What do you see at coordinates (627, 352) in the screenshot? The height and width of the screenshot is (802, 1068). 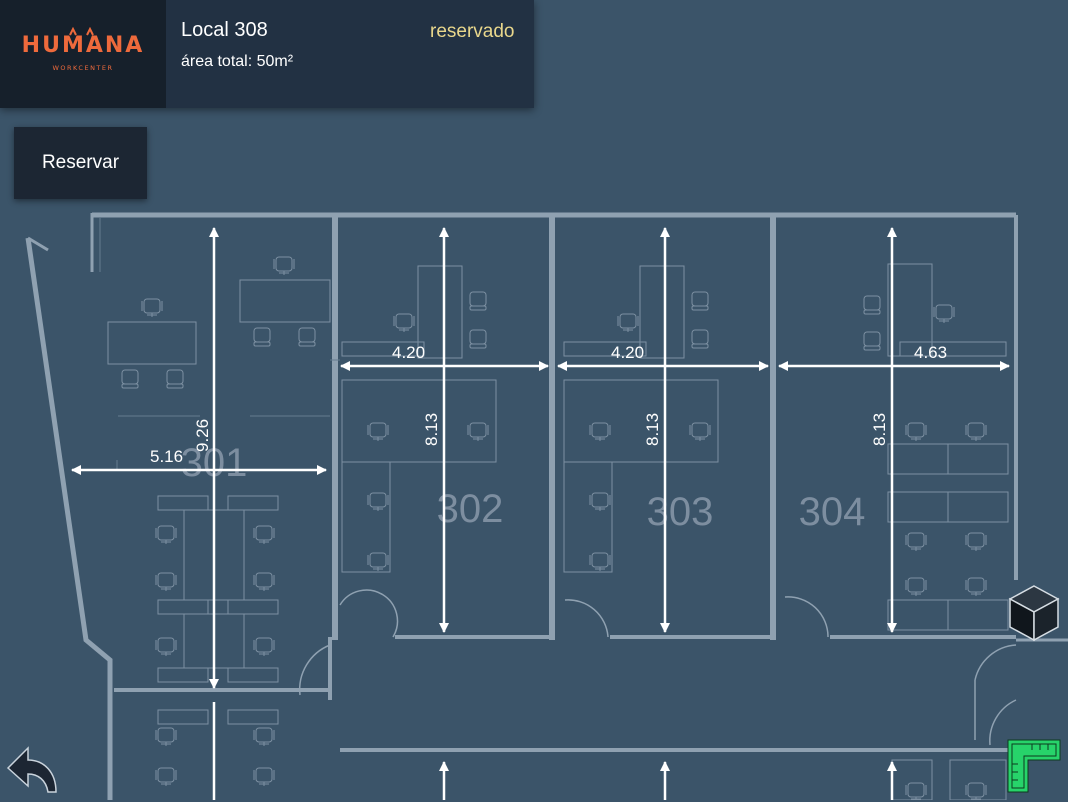 I see `label-303-width: 4.20` at bounding box center [627, 352].